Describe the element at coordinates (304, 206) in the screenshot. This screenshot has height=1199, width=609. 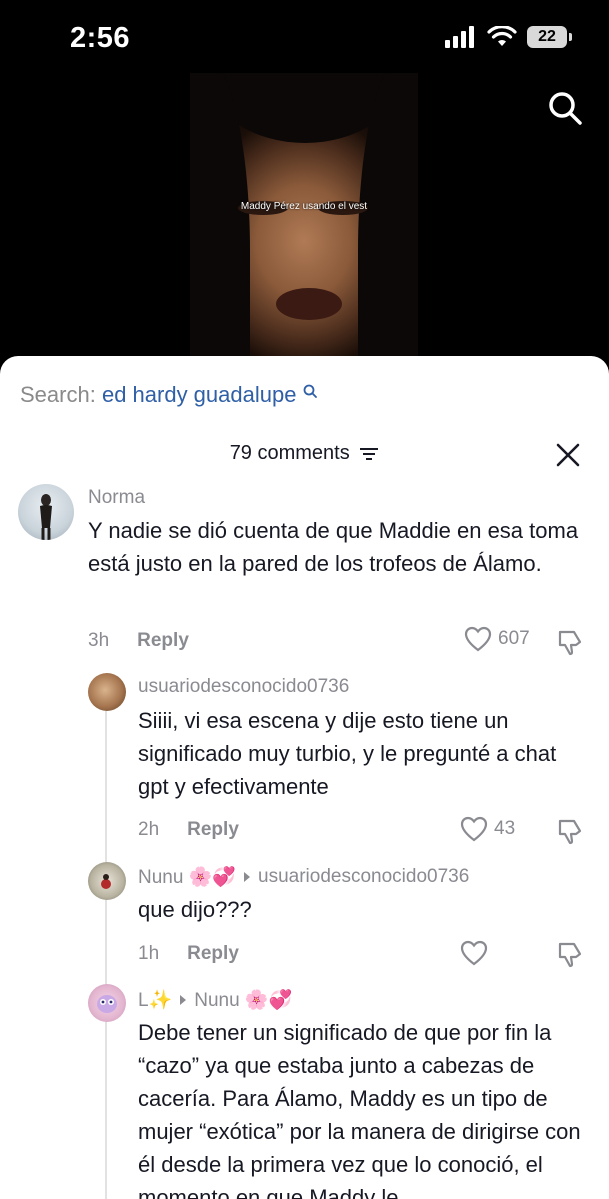
I see `video-subtitle: Maddy Pérez usando el vest` at that location.